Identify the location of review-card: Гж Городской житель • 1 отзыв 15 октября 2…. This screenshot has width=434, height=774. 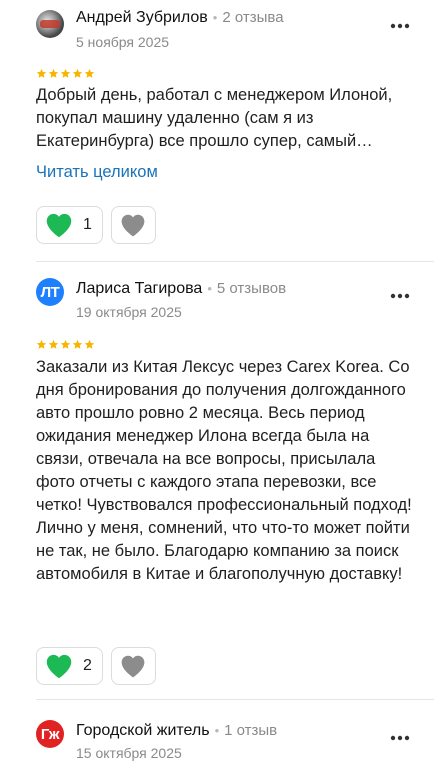
(217, 738).